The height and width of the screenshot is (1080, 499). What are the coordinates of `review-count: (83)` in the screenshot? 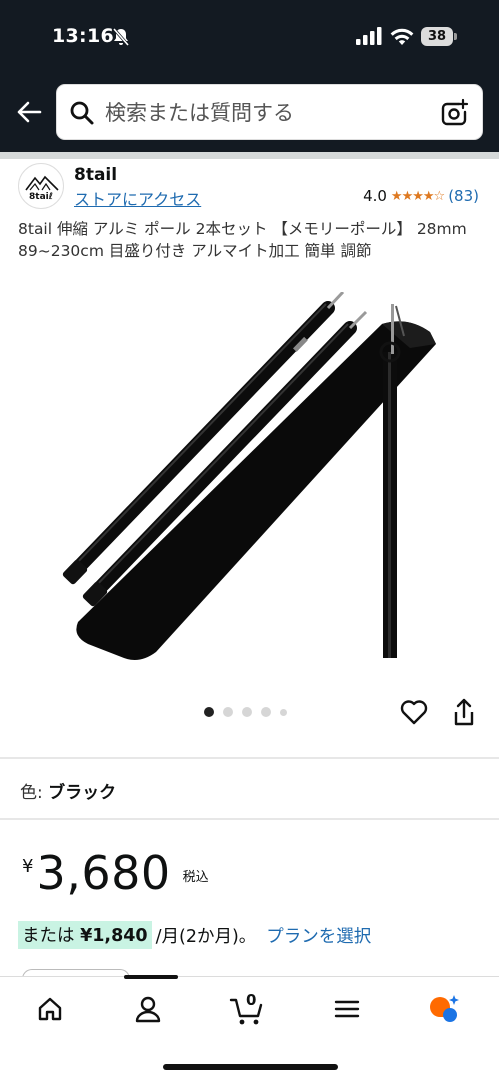 It's located at (463, 196).